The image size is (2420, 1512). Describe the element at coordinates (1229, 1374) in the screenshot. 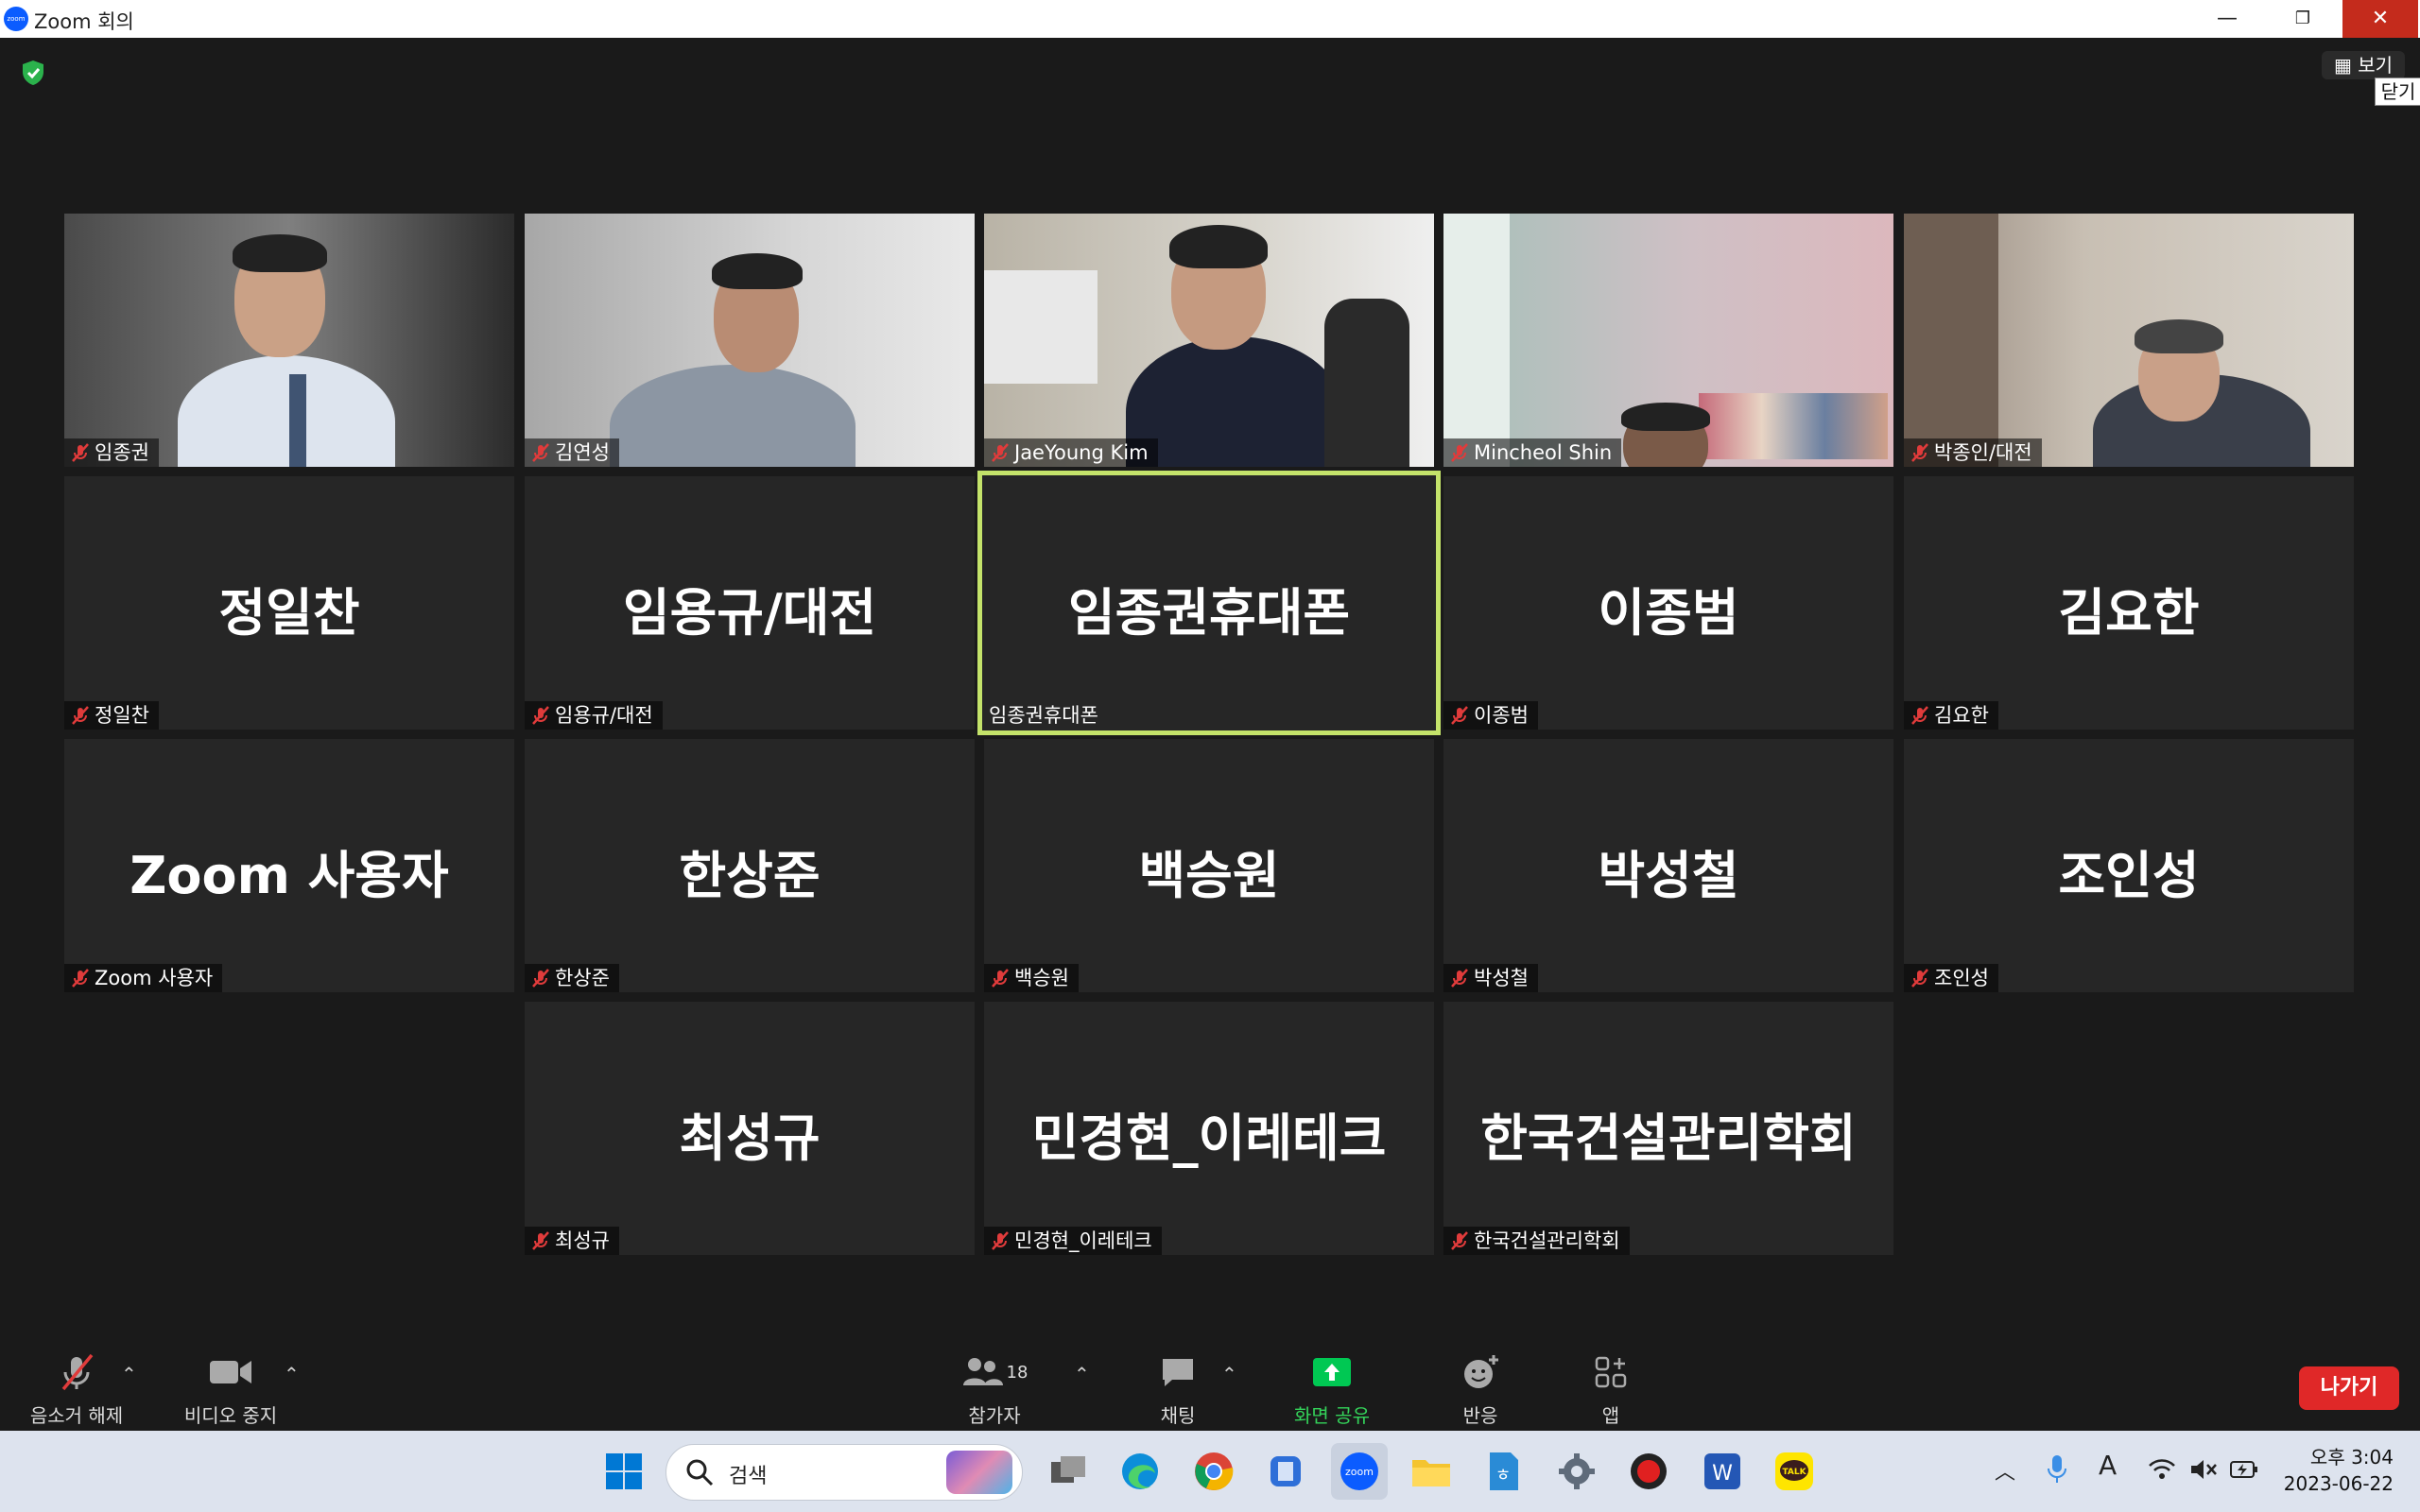

I see `chat-options-caret: ⌃` at that location.